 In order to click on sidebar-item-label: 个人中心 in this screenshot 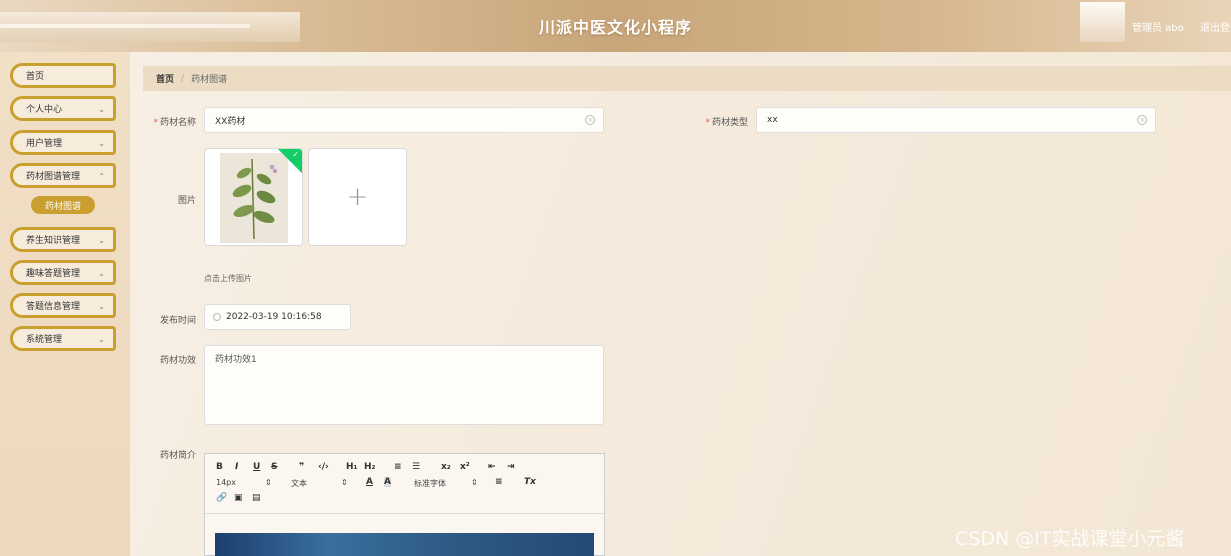, I will do `click(44, 110)`.